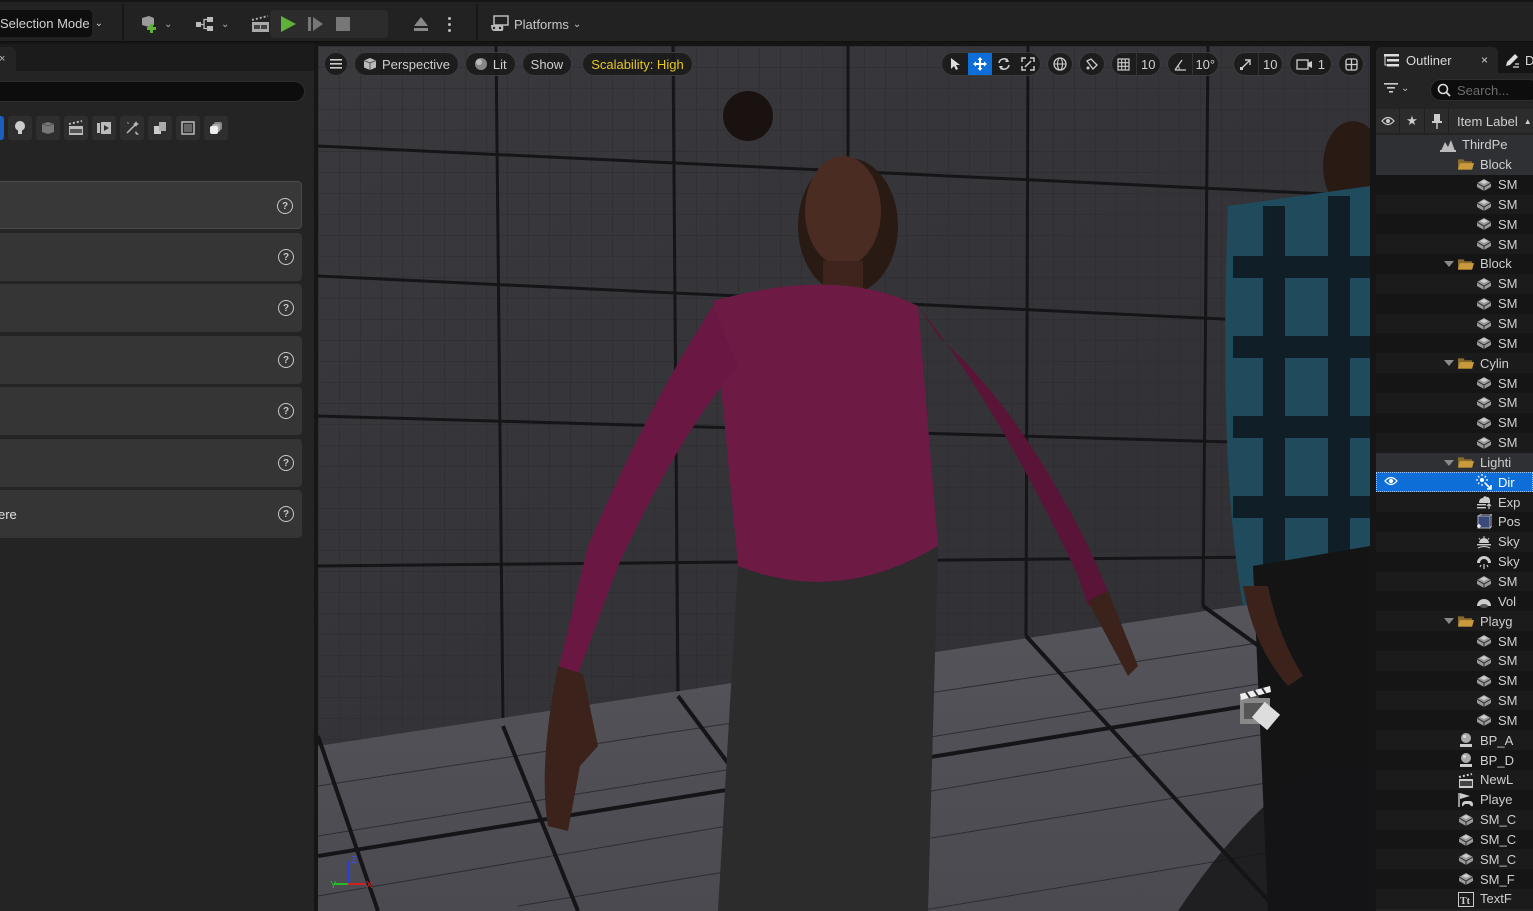 This screenshot has height=911, width=1533. I want to click on layout-button, so click(1351, 64).